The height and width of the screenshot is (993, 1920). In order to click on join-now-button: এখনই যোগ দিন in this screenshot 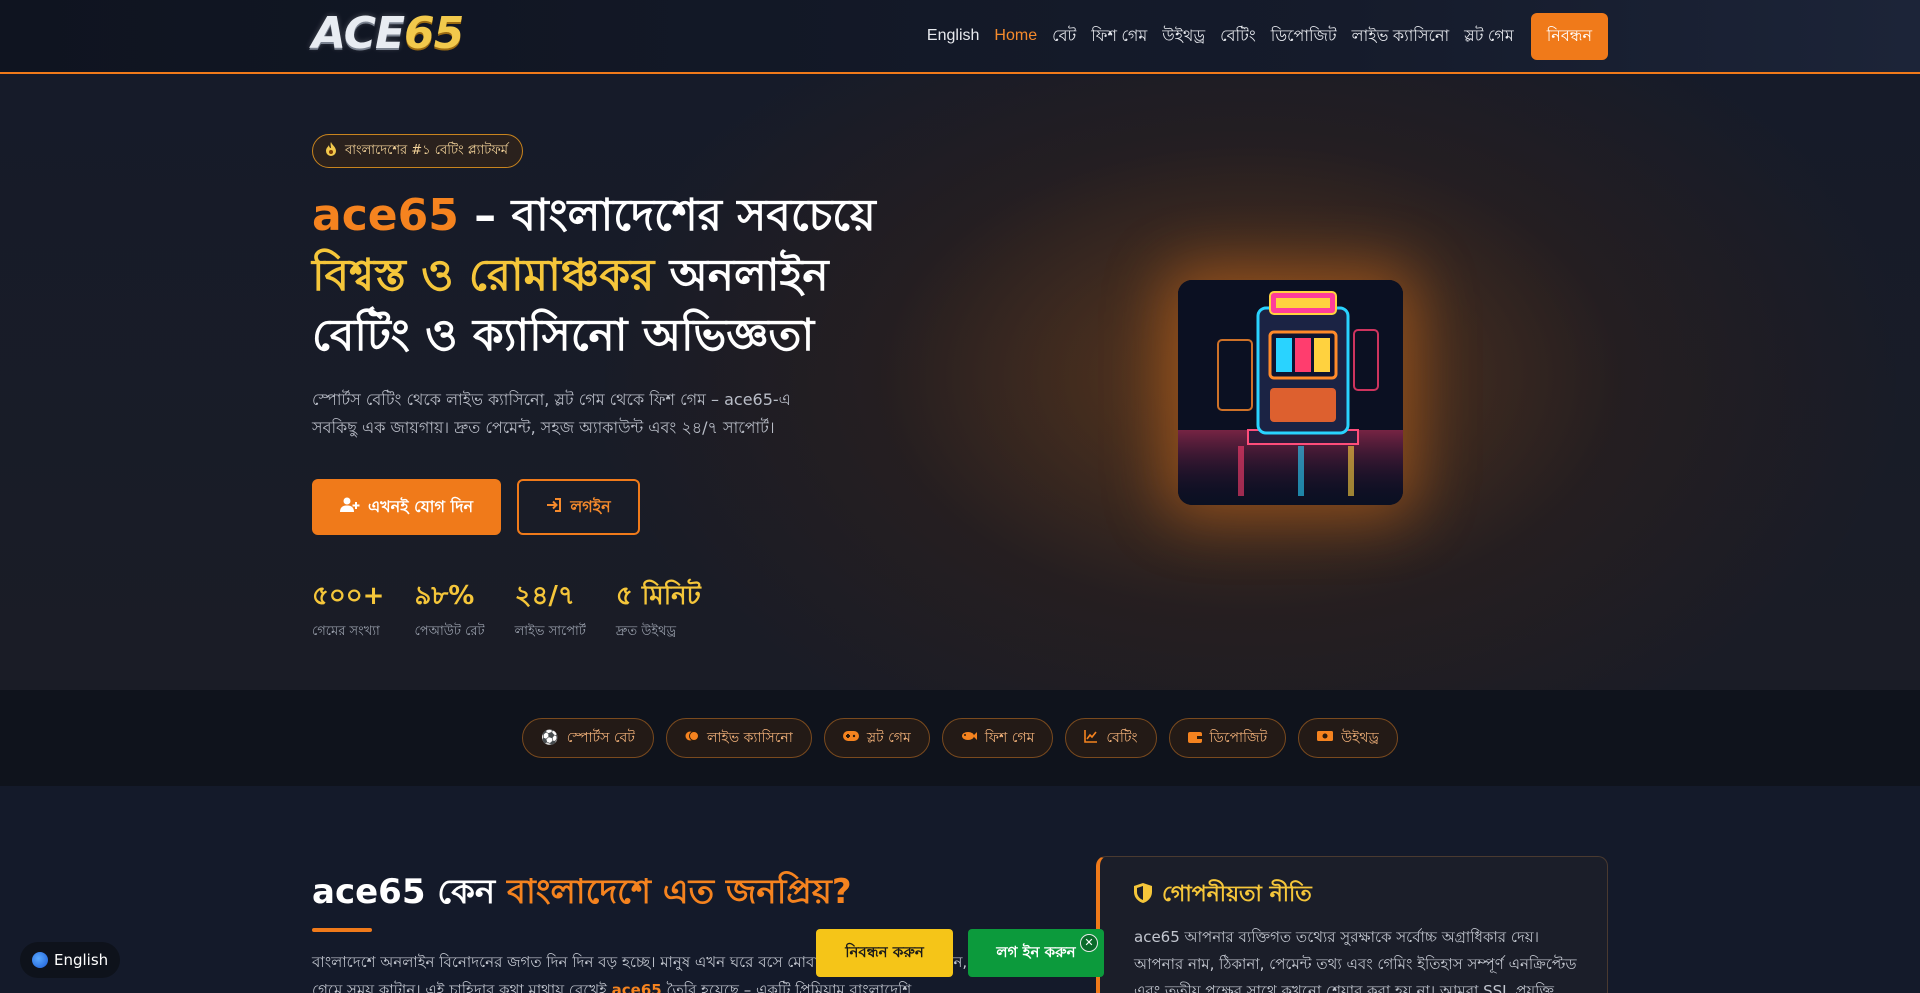, I will do `click(406, 507)`.